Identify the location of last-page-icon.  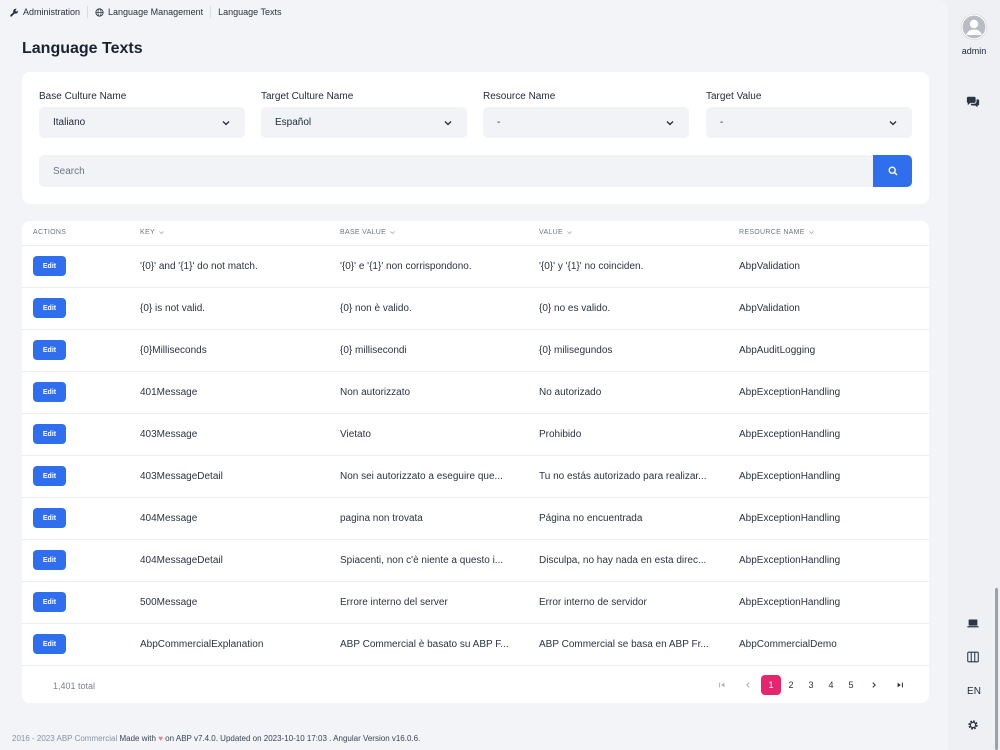
(900, 685).